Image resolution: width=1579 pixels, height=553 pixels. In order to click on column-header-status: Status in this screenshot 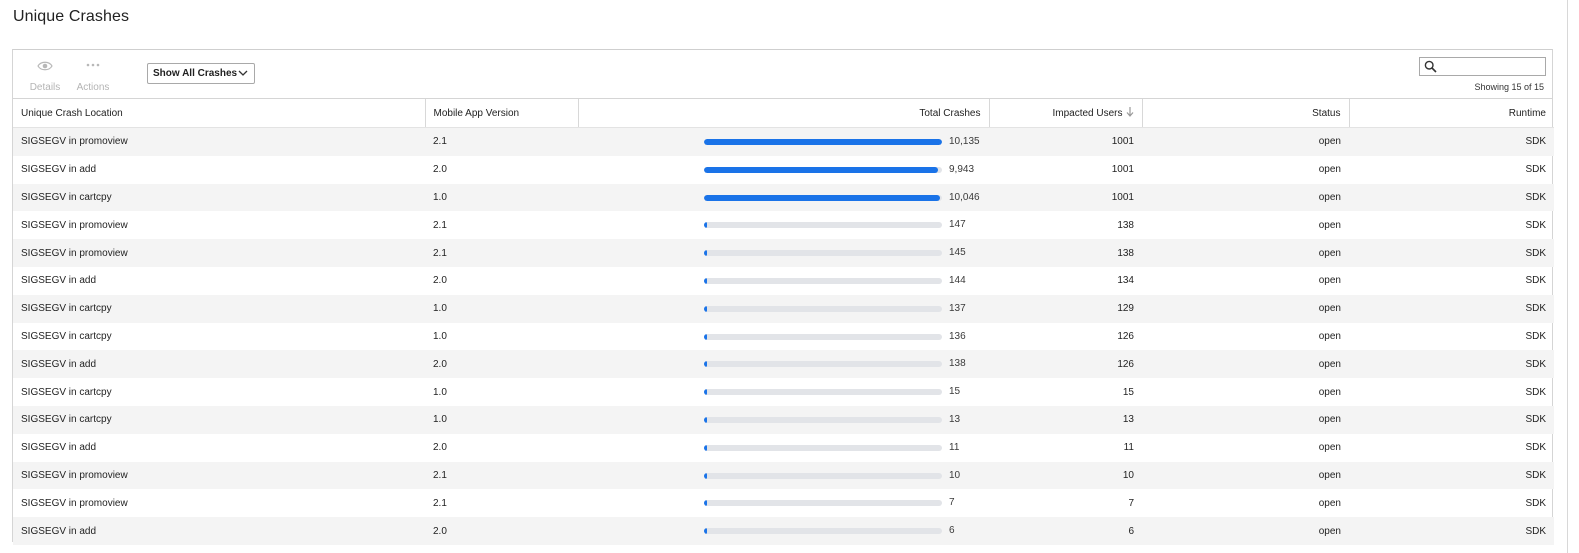, I will do `click(1246, 113)`.